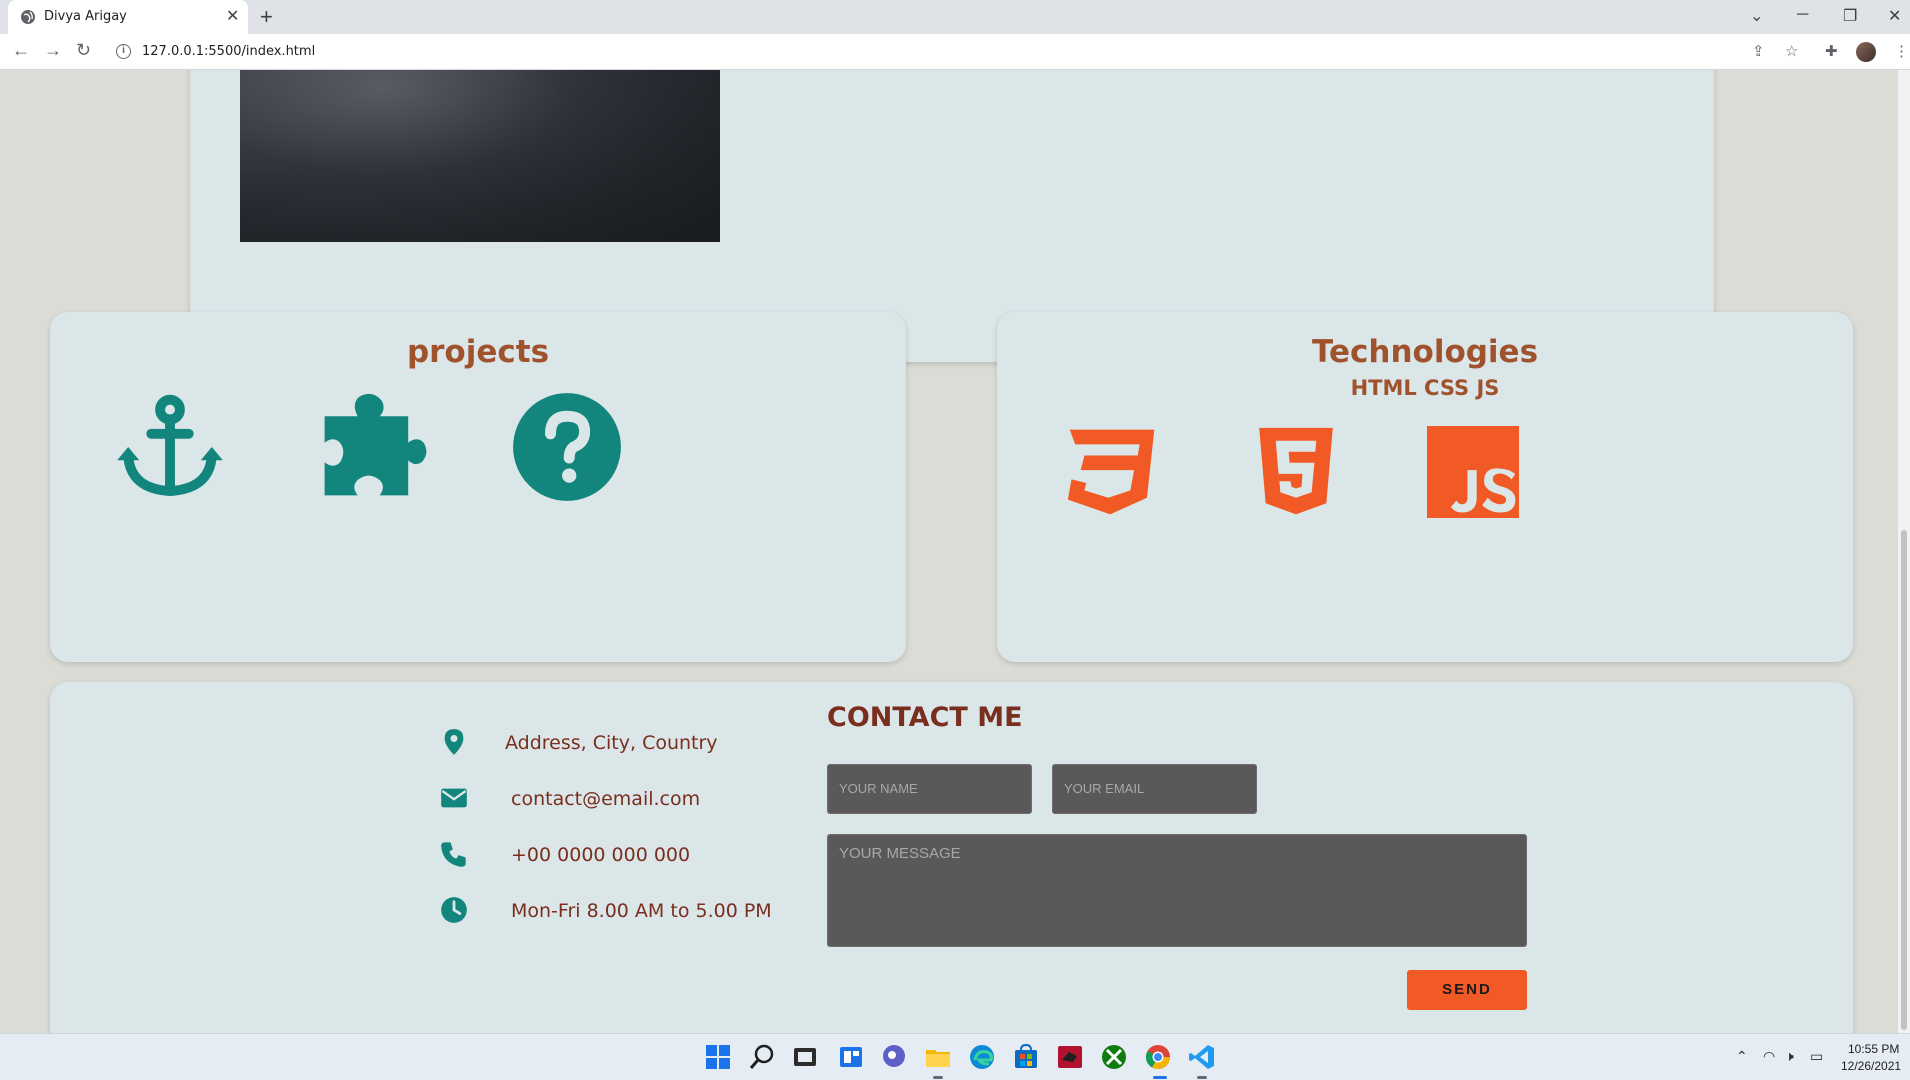 The image size is (1910, 1080). I want to click on restore-button: ❐, so click(1850, 16).